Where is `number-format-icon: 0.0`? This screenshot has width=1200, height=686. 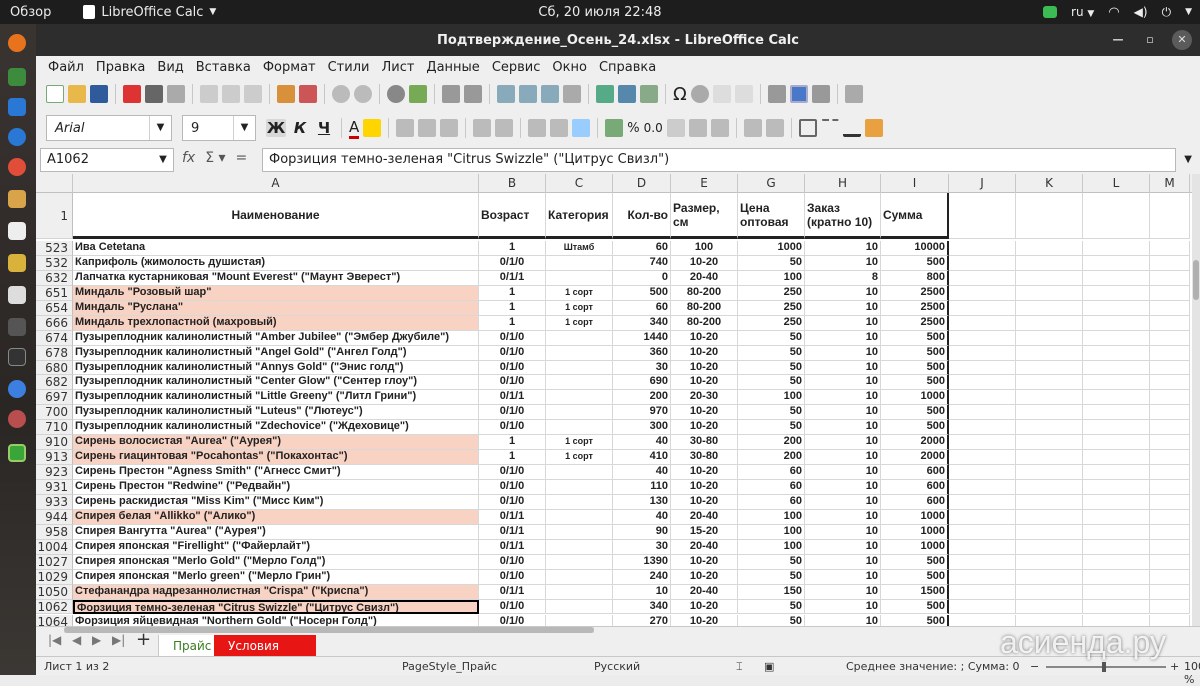
number-format-icon: 0.0 is located at coordinates (653, 128).